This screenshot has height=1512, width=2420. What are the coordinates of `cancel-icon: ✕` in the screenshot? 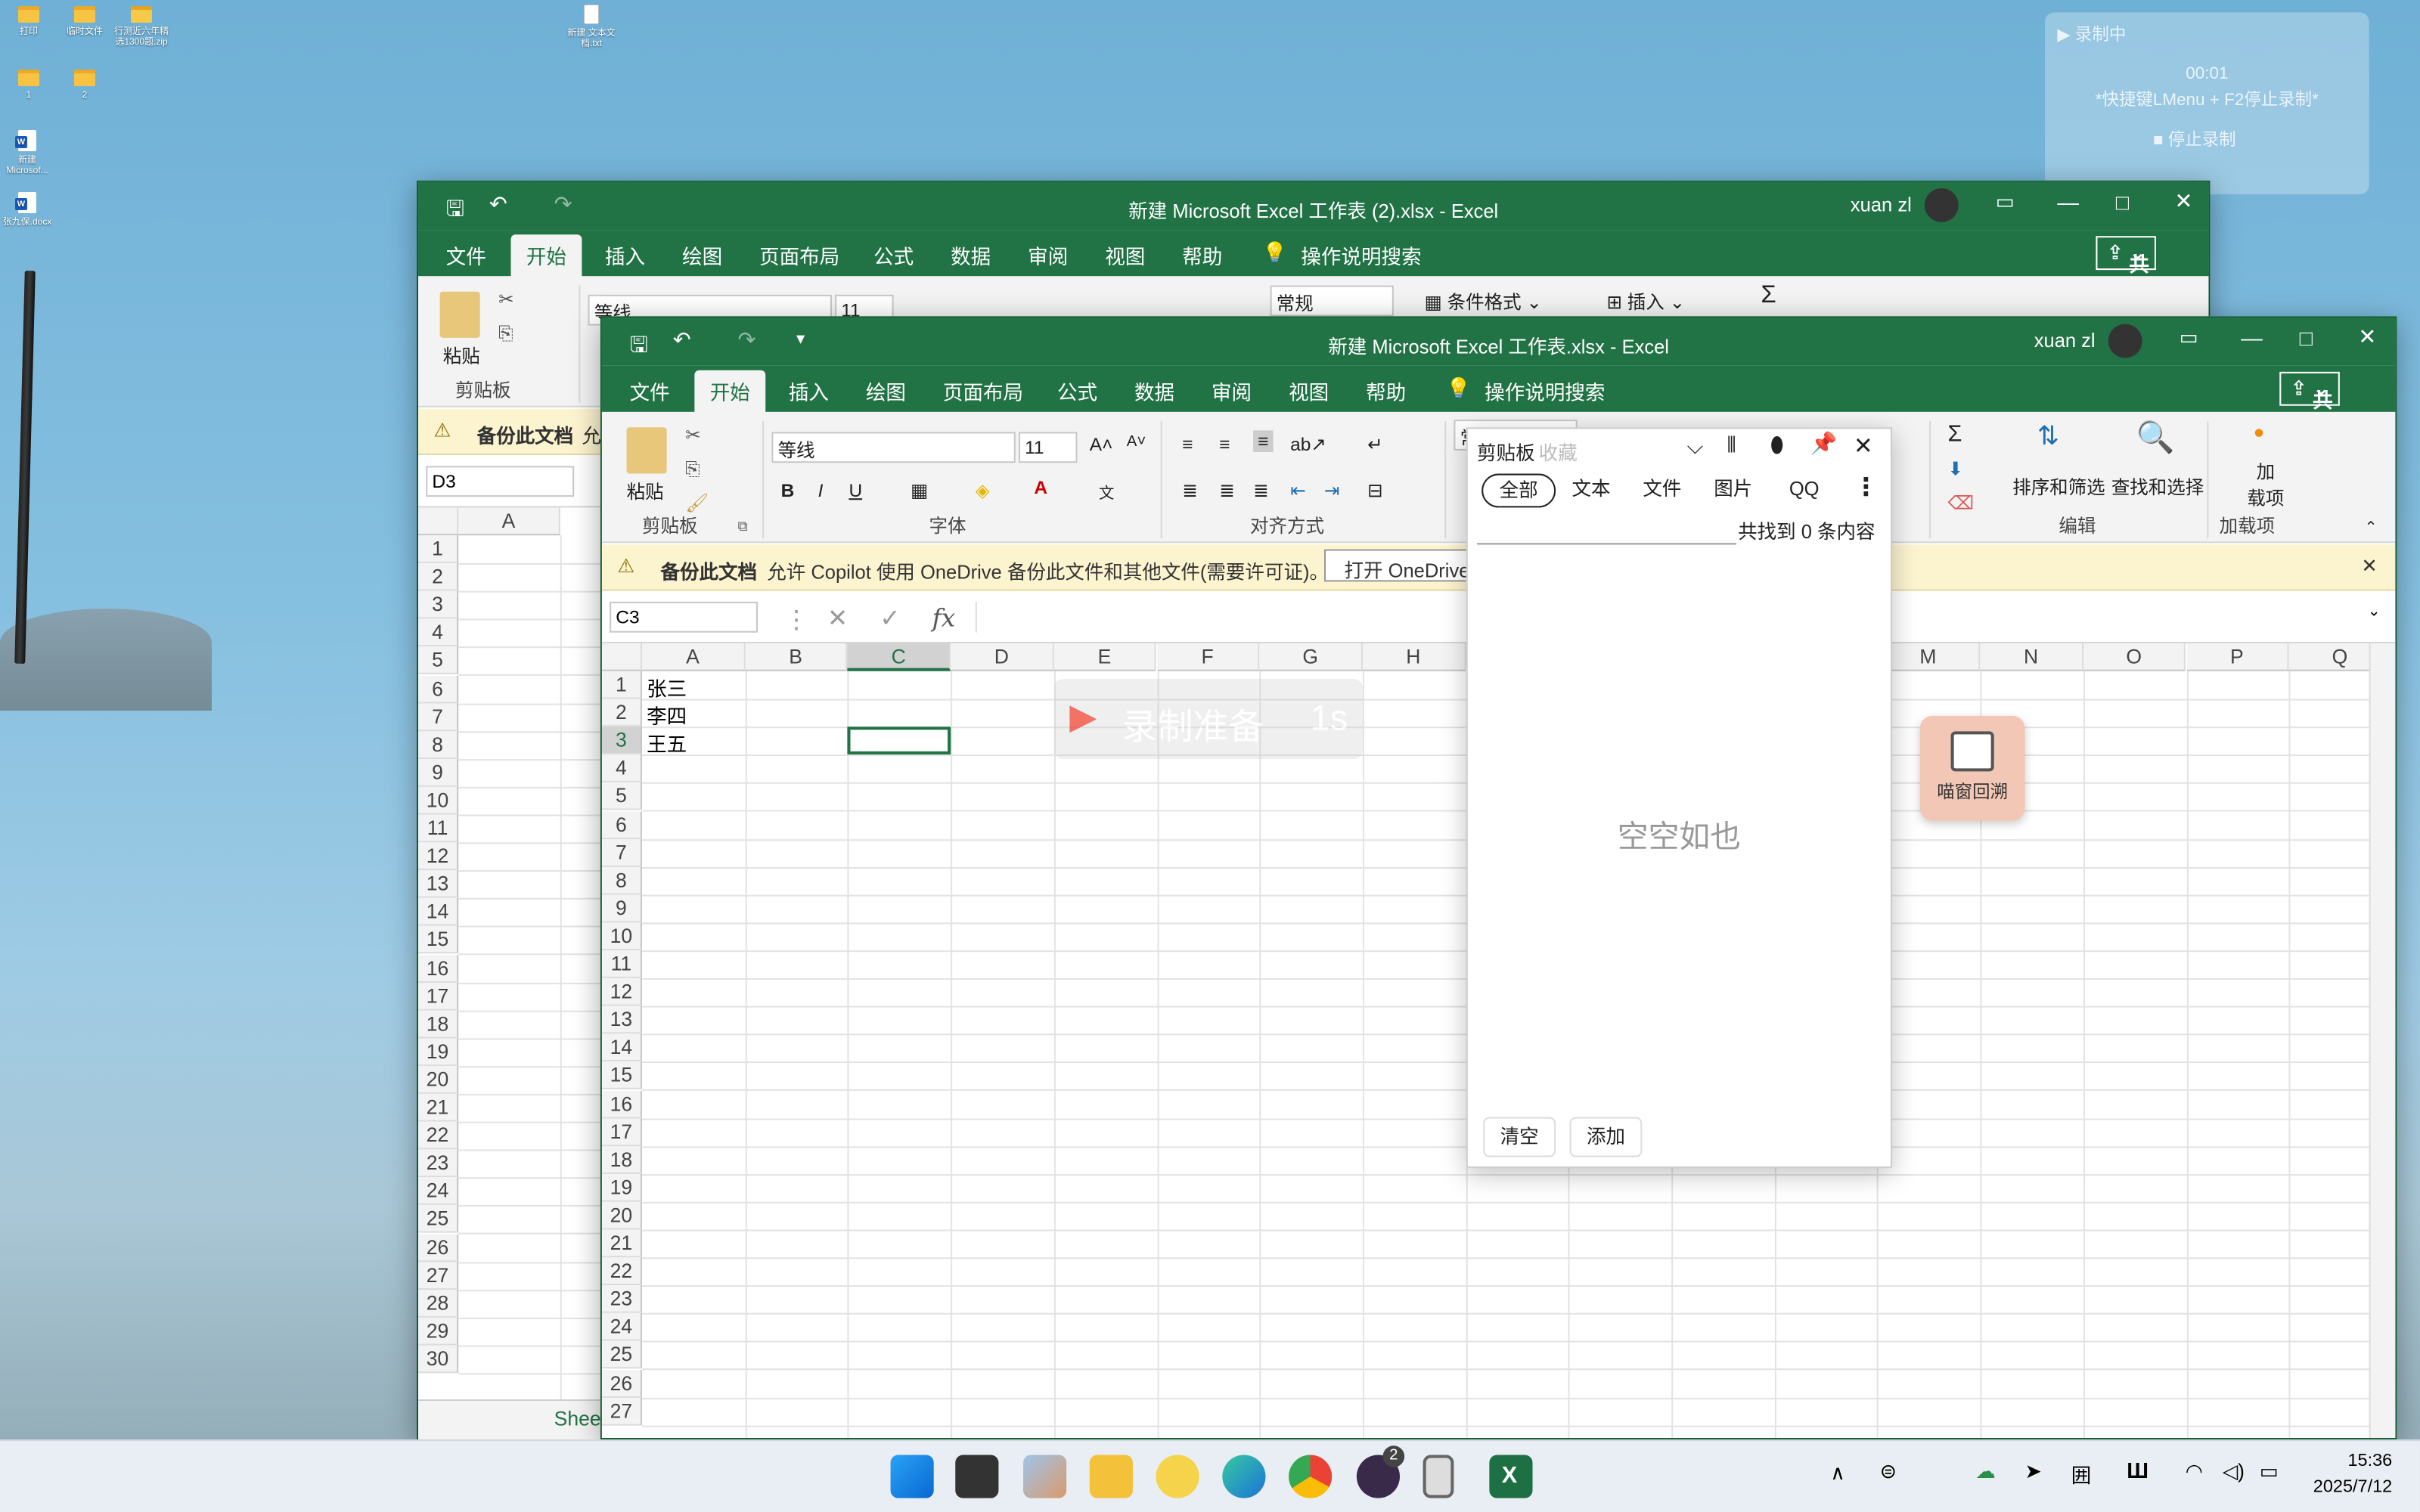 It's located at (837, 618).